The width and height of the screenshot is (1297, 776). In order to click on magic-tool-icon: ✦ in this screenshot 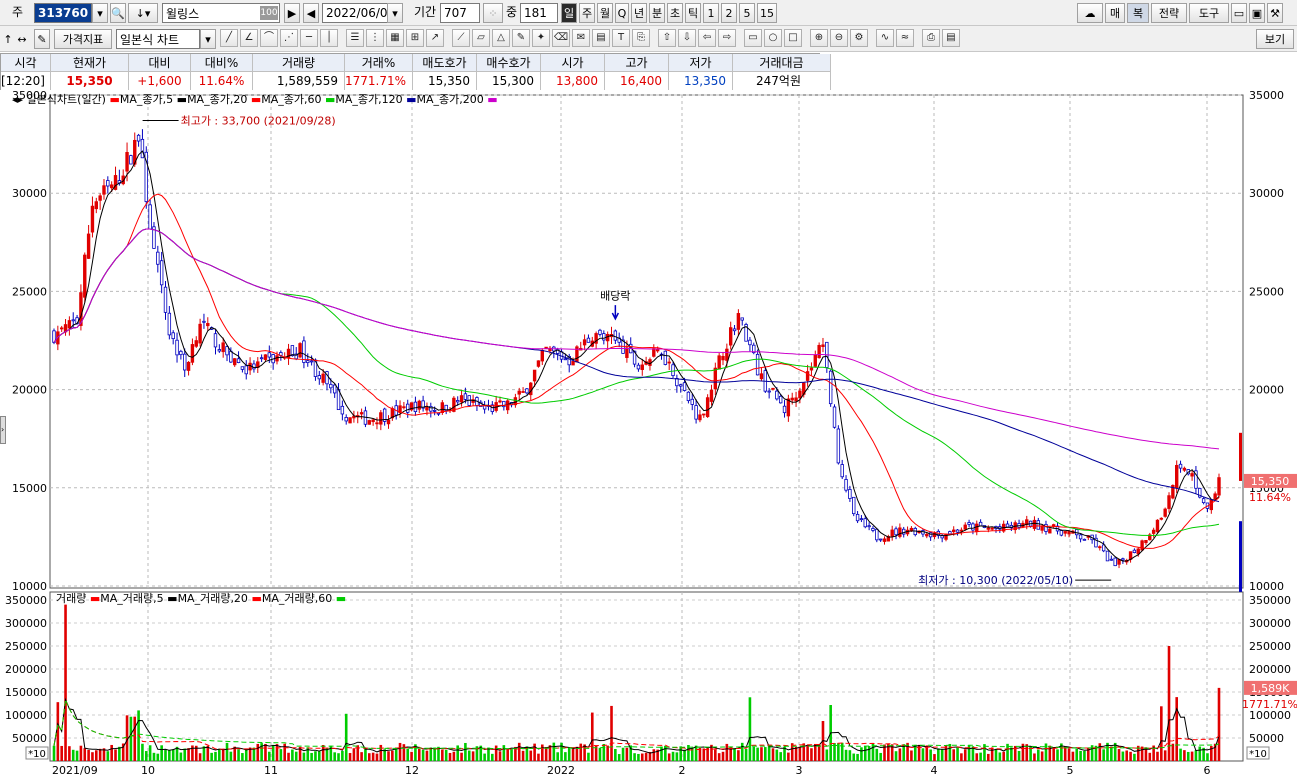, I will do `click(541, 38)`.